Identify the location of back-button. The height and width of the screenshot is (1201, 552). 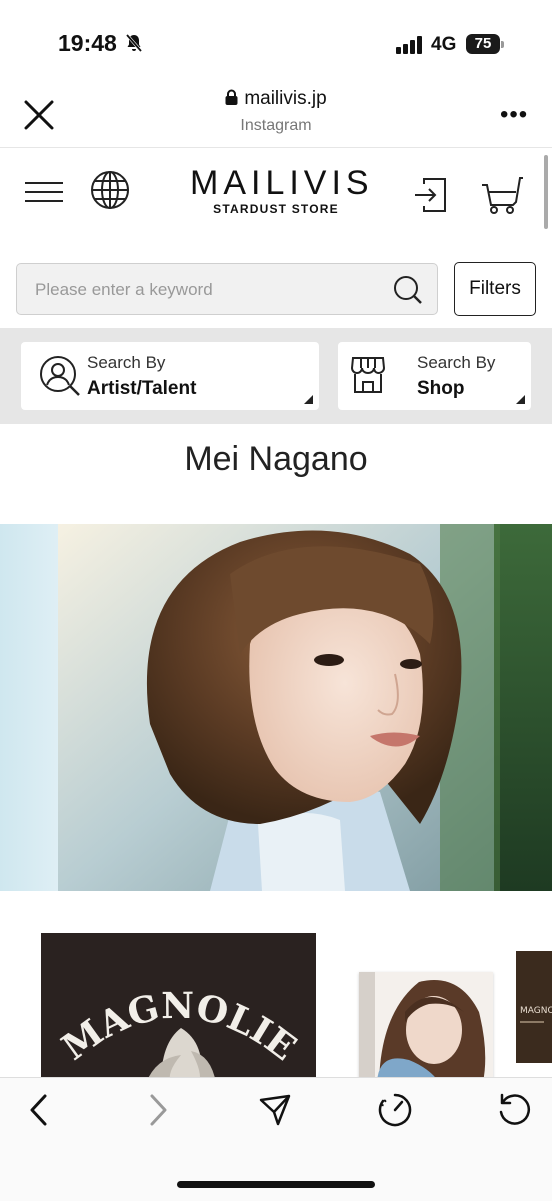
(39, 1112).